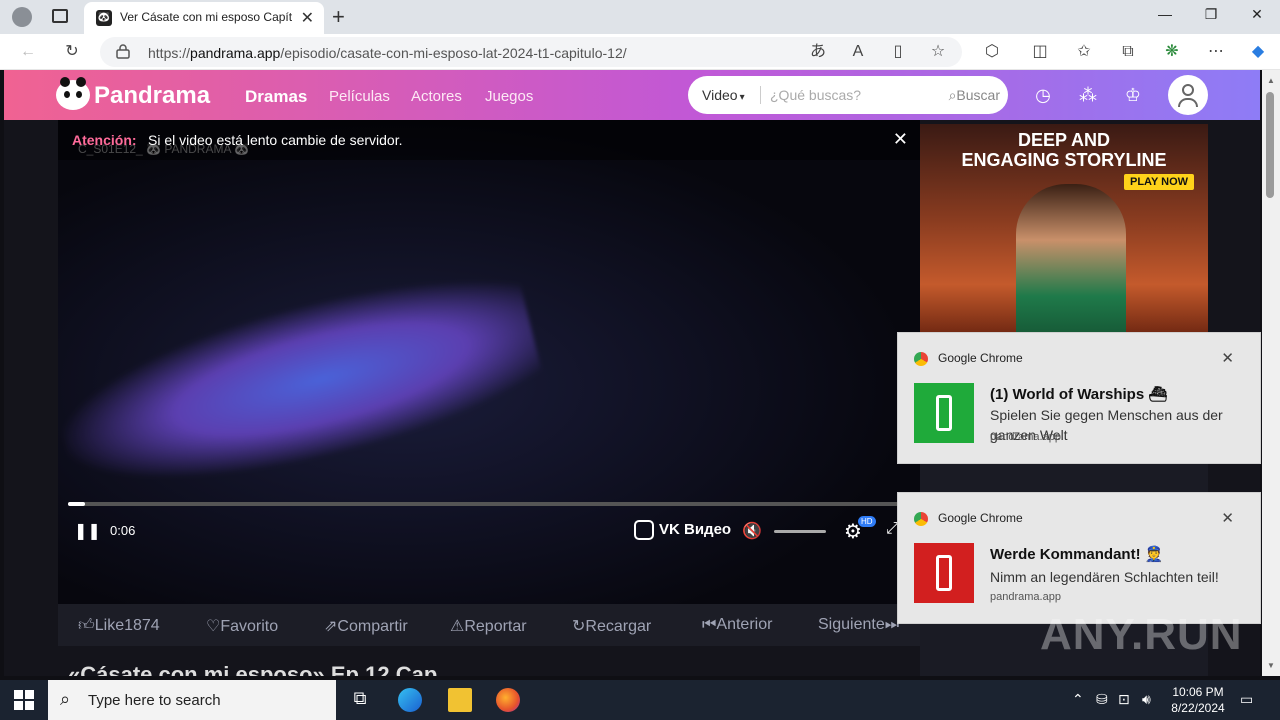 This screenshot has height=720, width=1280. I want to click on video-time: 0:06, so click(123, 530).